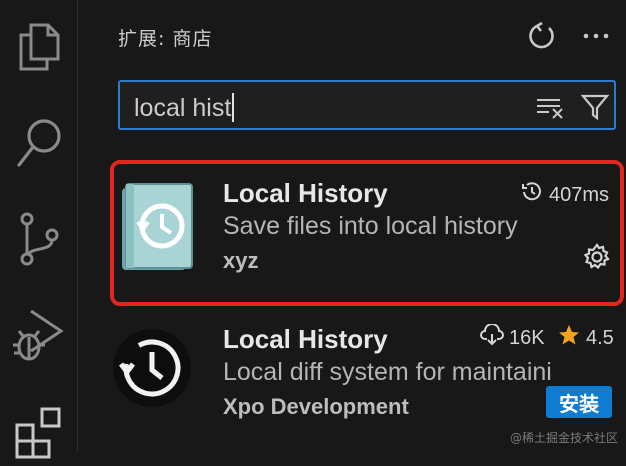 The width and height of the screenshot is (626, 466). Describe the element at coordinates (39, 239) in the screenshot. I see `source-control-icon` at that location.